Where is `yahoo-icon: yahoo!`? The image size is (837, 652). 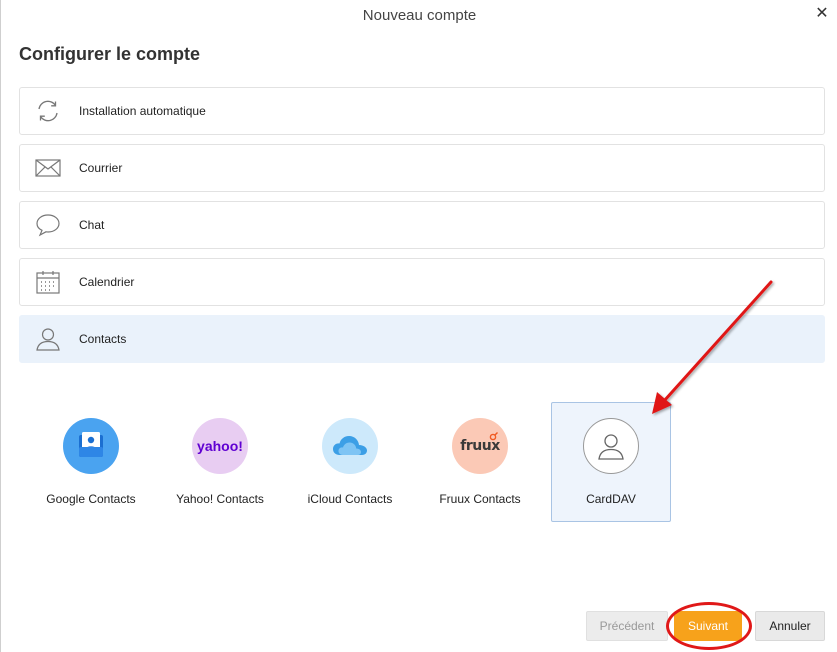 yahoo-icon: yahoo! is located at coordinates (220, 446).